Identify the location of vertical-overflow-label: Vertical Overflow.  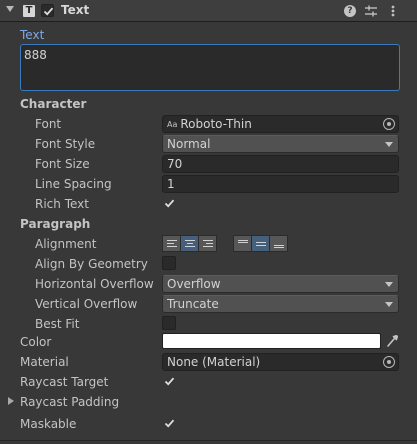
(86, 304).